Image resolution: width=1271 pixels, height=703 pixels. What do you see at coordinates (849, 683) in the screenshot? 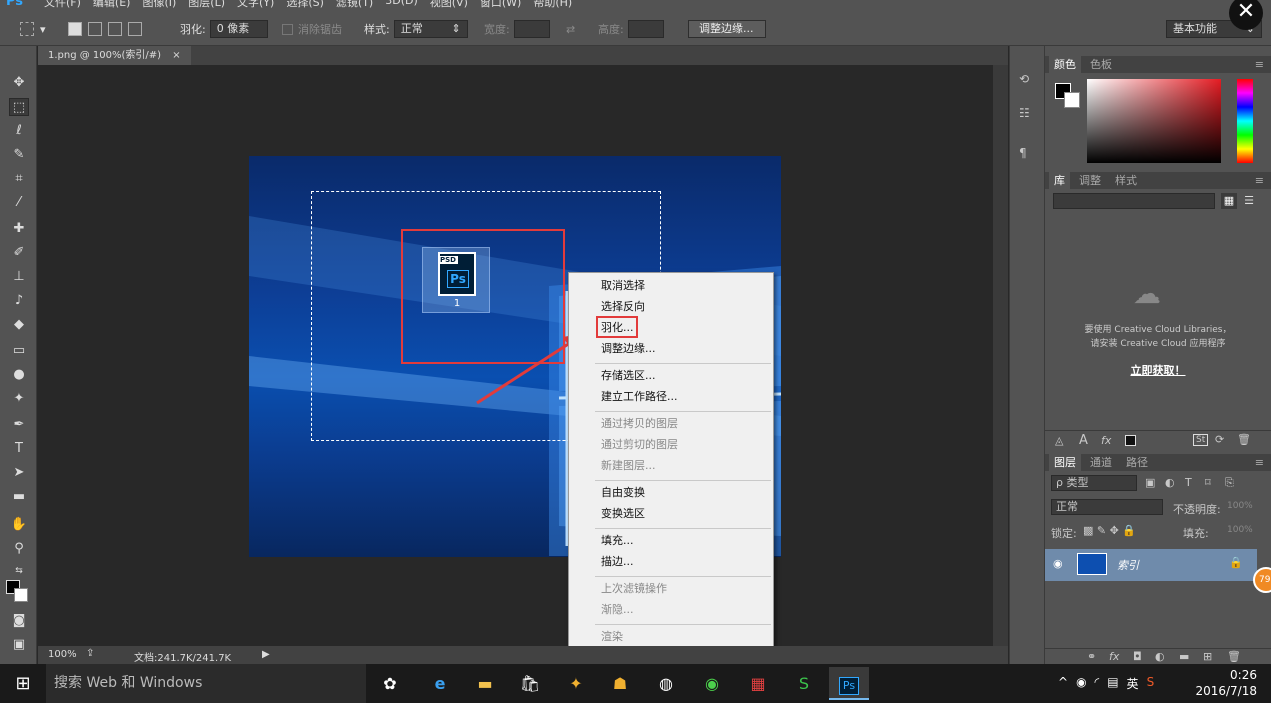
I see `photoshop-taskbar-icon: Ps` at bounding box center [849, 683].